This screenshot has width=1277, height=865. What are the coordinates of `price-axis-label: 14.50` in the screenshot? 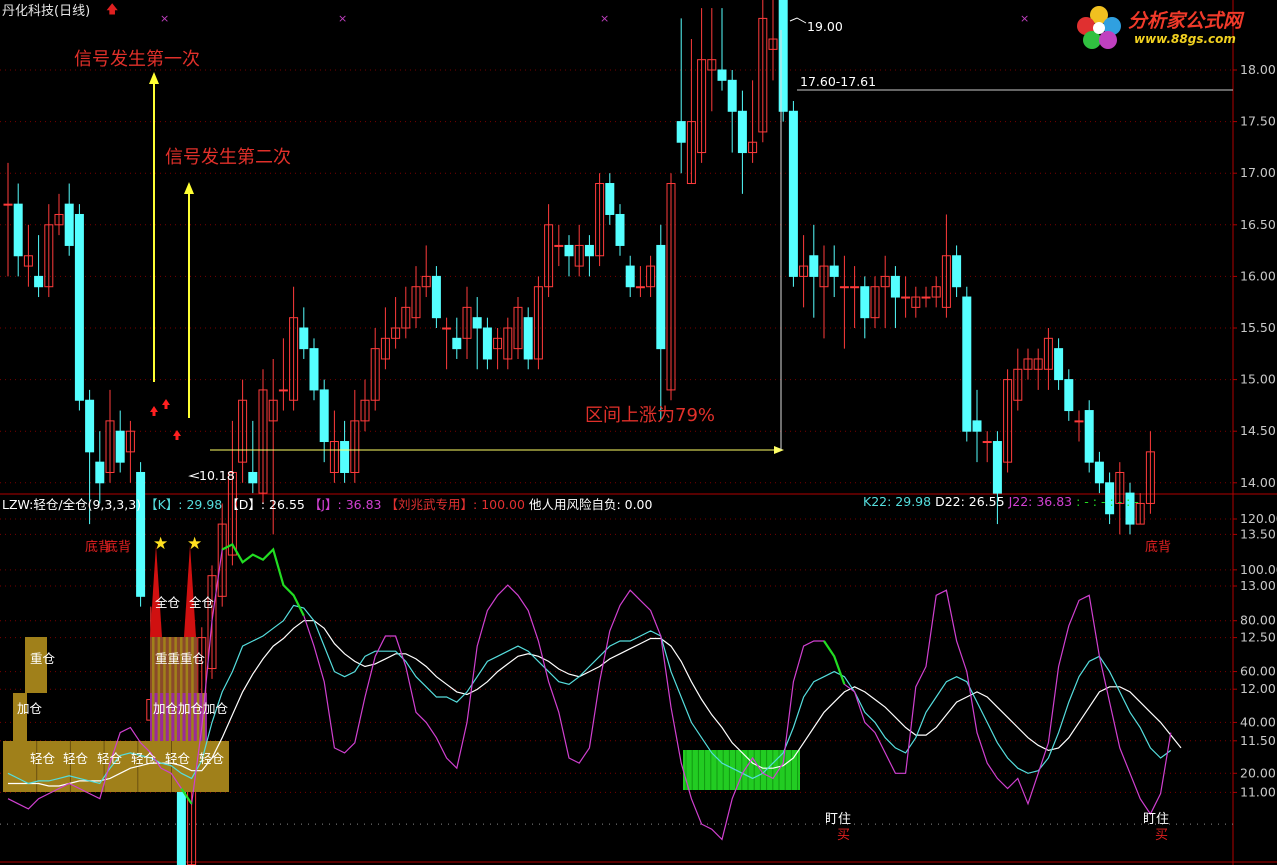 It's located at (1258, 430).